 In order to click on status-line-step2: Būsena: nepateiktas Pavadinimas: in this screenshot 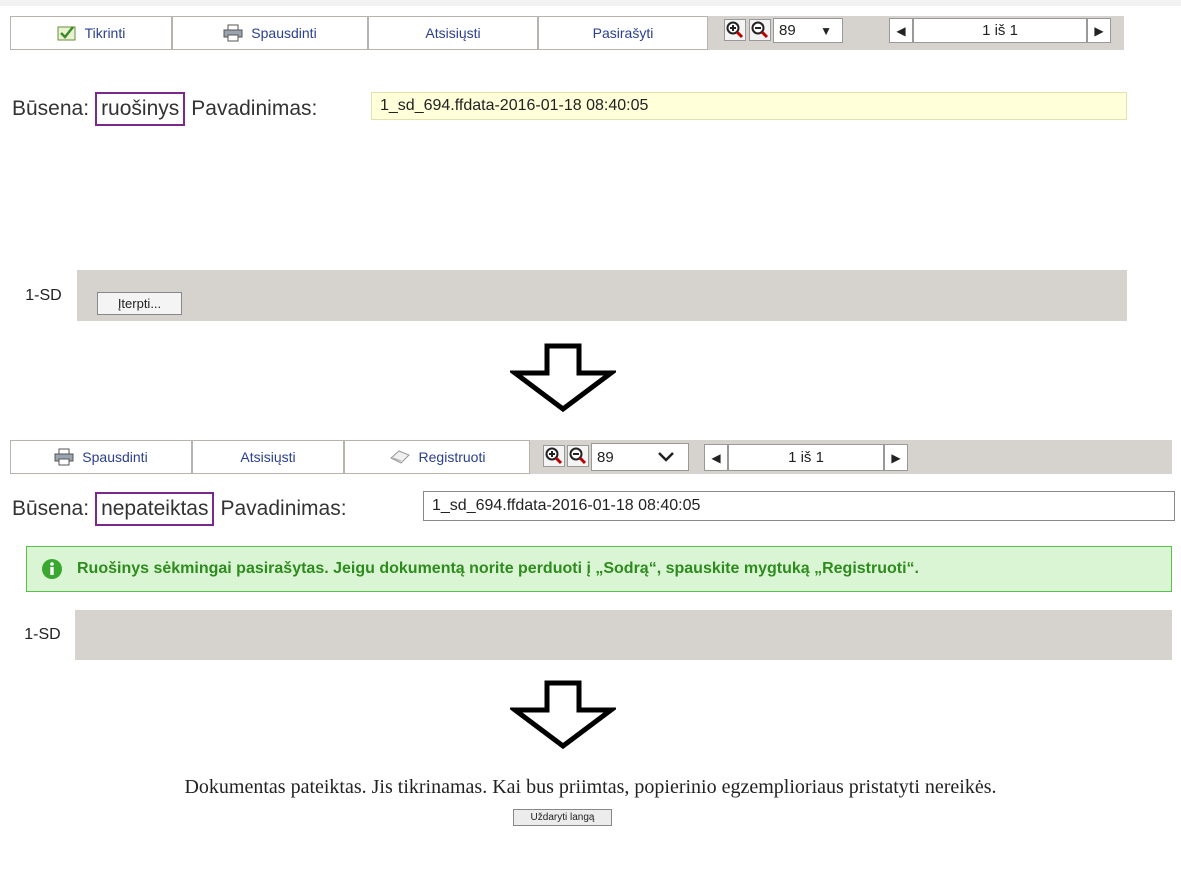, I will do `click(179, 509)`.